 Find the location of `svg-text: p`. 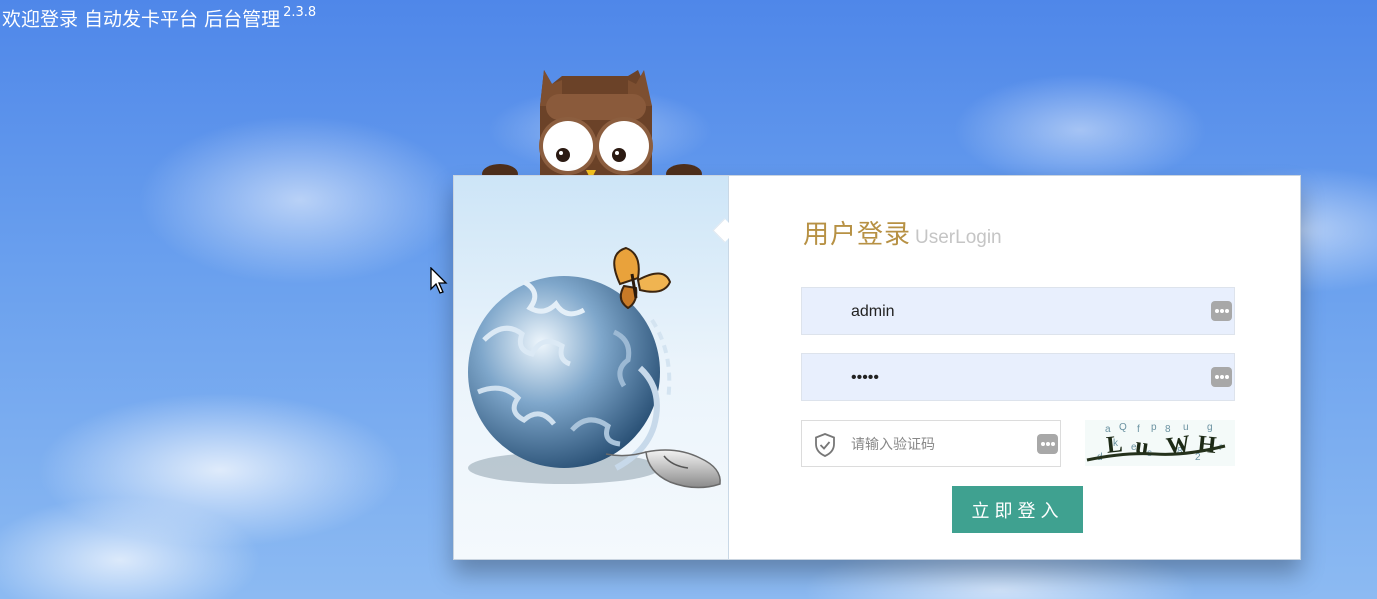

svg-text: p is located at coordinates (1154, 427).